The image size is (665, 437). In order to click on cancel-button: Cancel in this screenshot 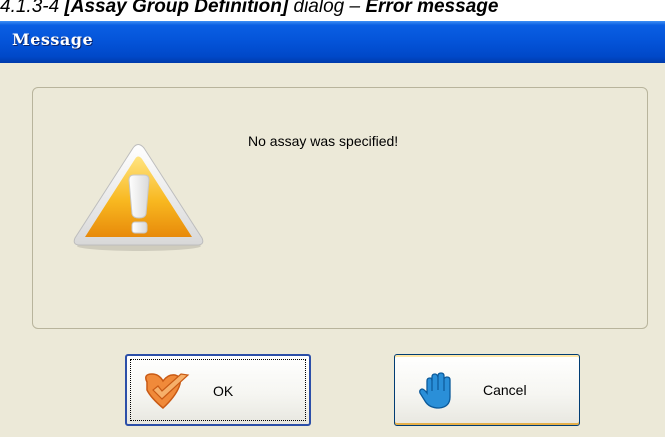, I will do `click(487, 390)`.